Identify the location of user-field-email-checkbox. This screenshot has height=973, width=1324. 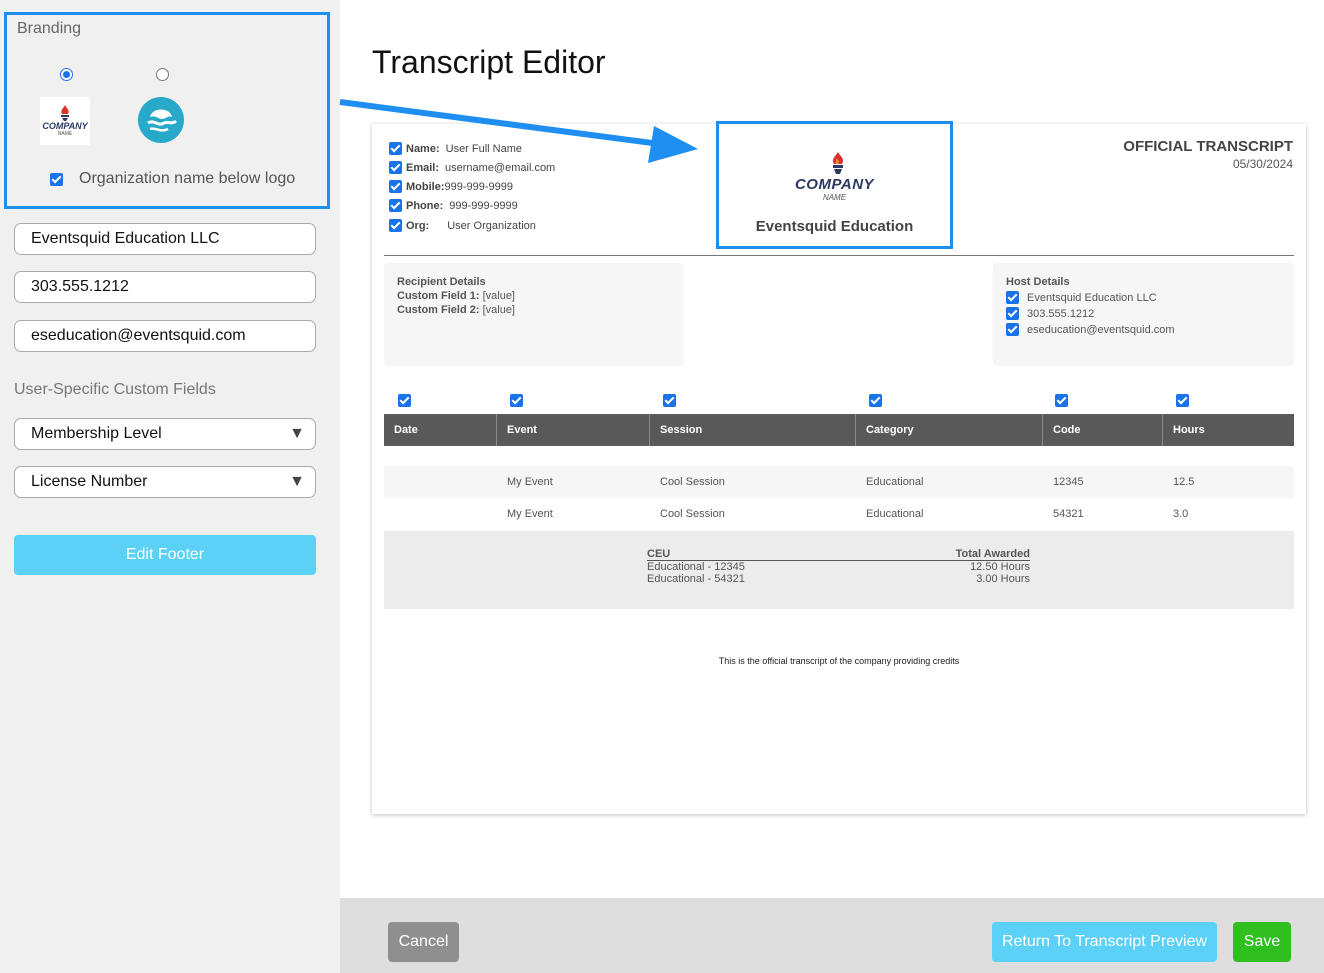
(395, 167).